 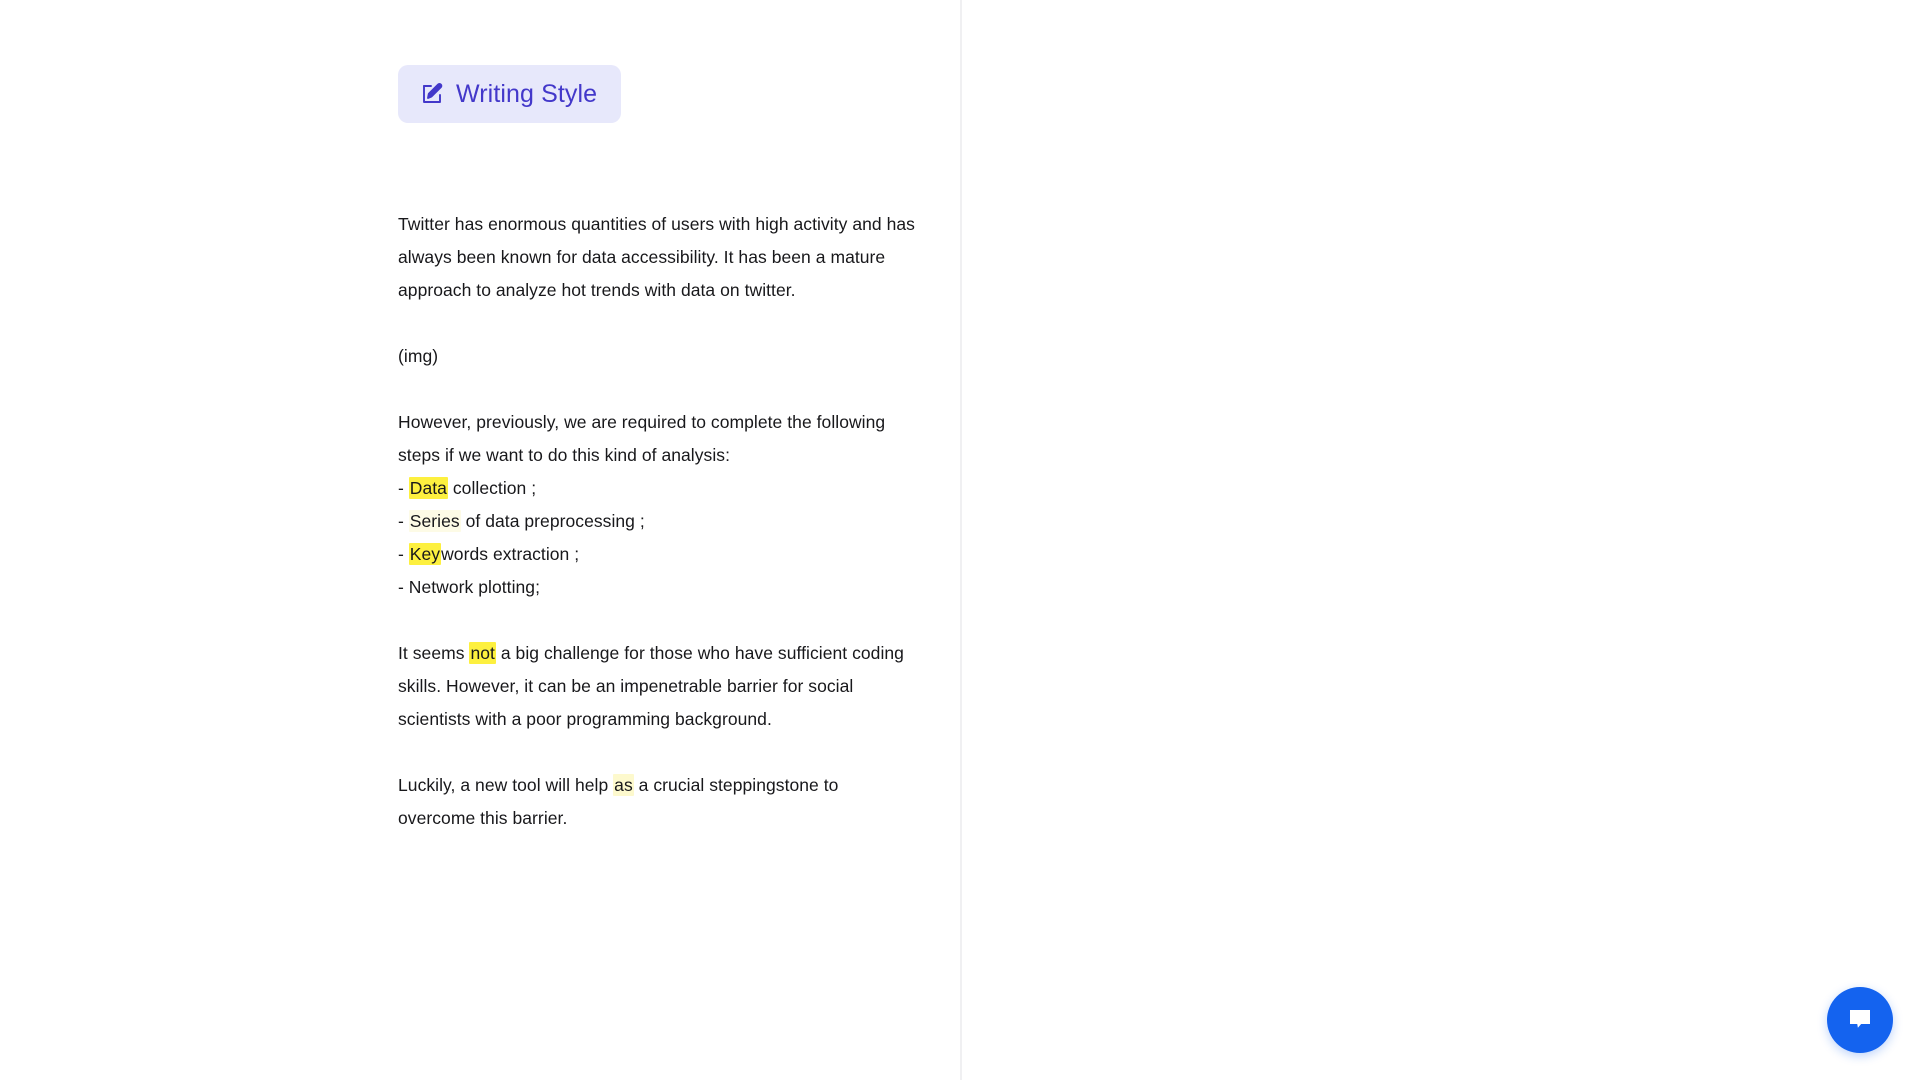 What do you see at coordinates (658, 587) in the screenshot?
I see `list-item: - Network plotting;` at bounding box center [658, 587].